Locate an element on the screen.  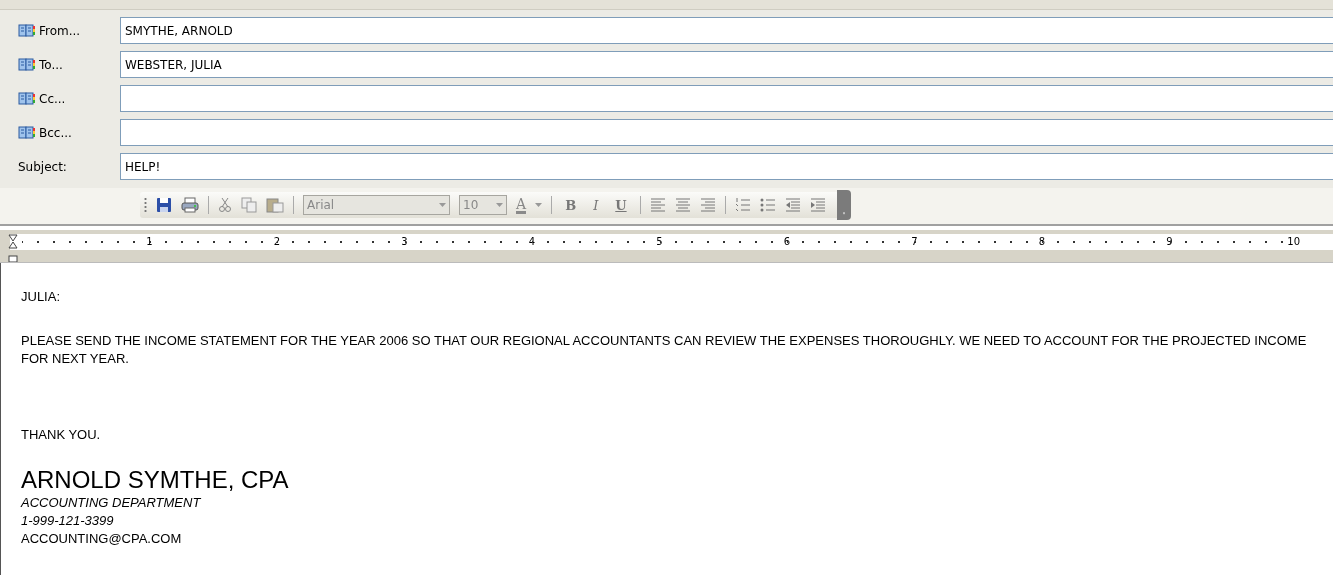
address-field: SMYTHE, ARNOLD is located at coordinates (726, 30).